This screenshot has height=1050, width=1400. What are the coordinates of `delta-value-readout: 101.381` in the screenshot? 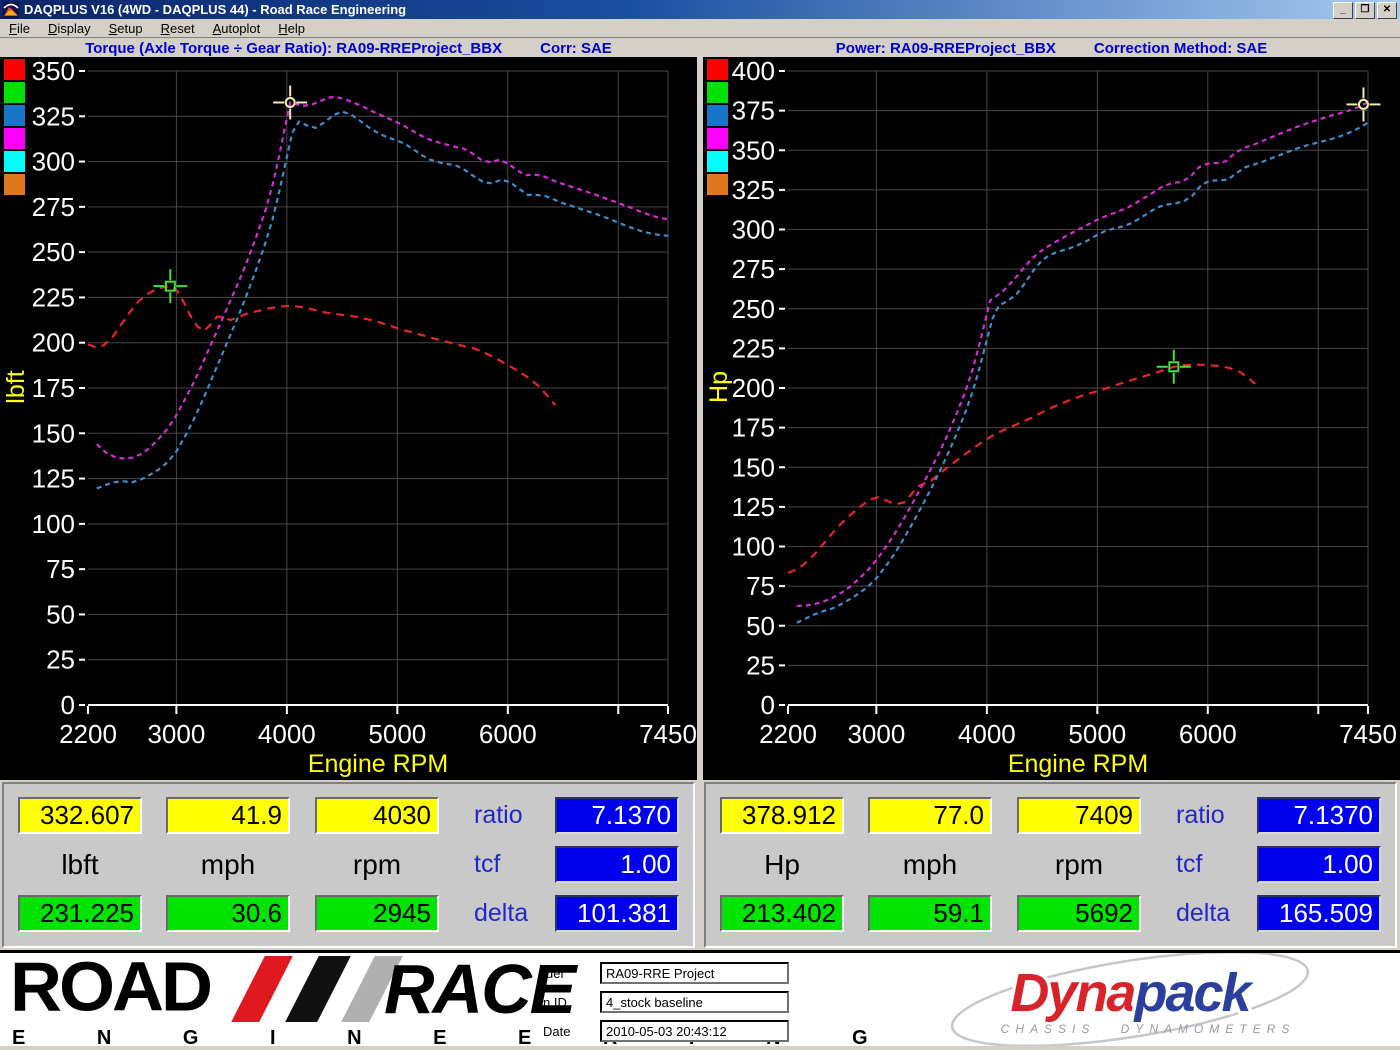 It's located at (617, 913).